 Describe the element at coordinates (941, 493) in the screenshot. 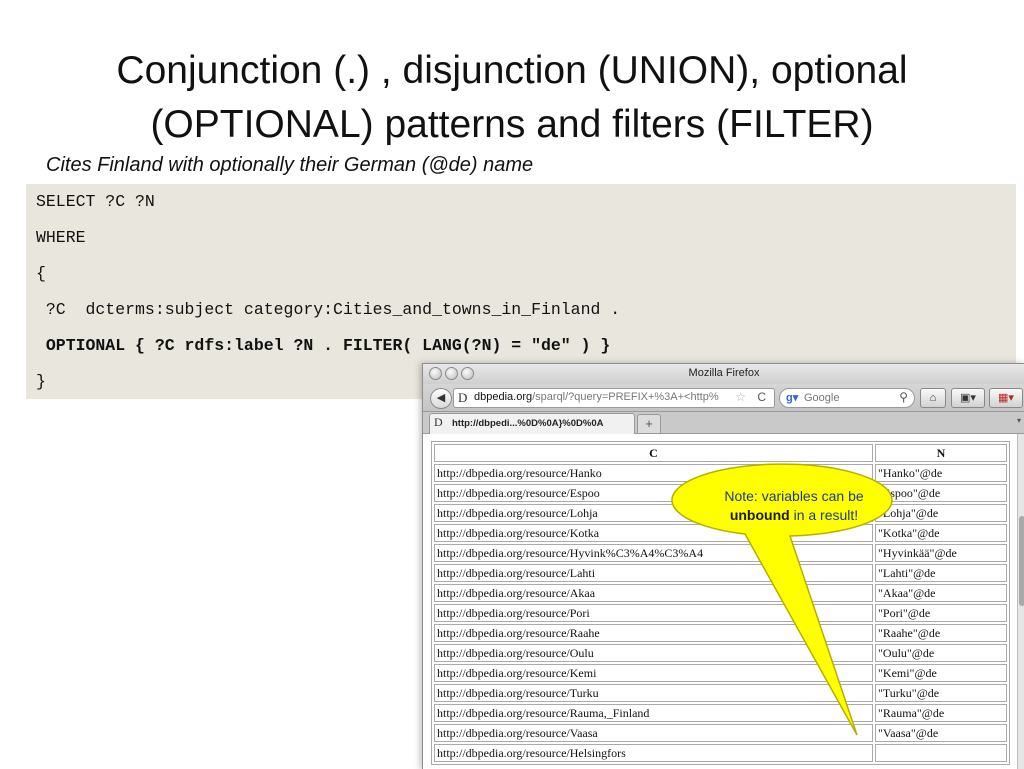

I see `cell-n: "Espoo"@de` at that location.